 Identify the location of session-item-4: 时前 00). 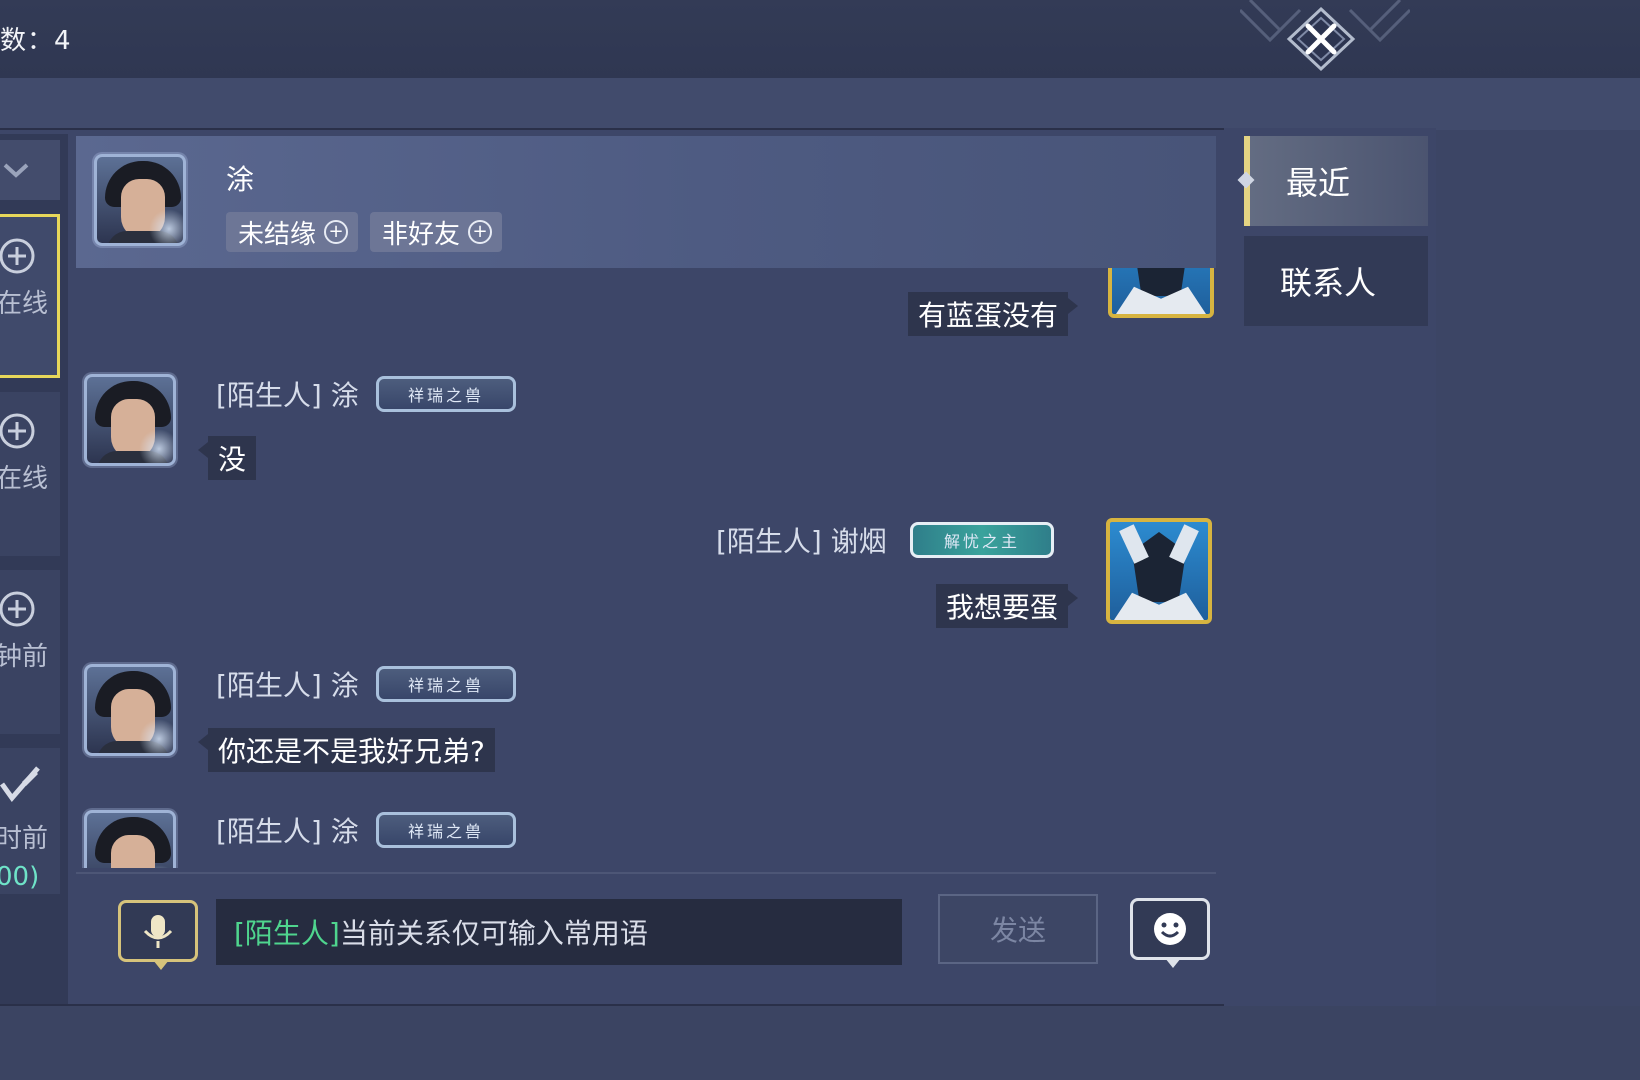
(30, 821).